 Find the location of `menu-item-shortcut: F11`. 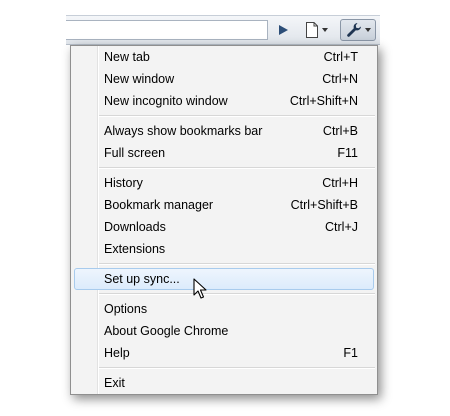

menu-item-shortcut: F11 is located at coordinates (347, 153).